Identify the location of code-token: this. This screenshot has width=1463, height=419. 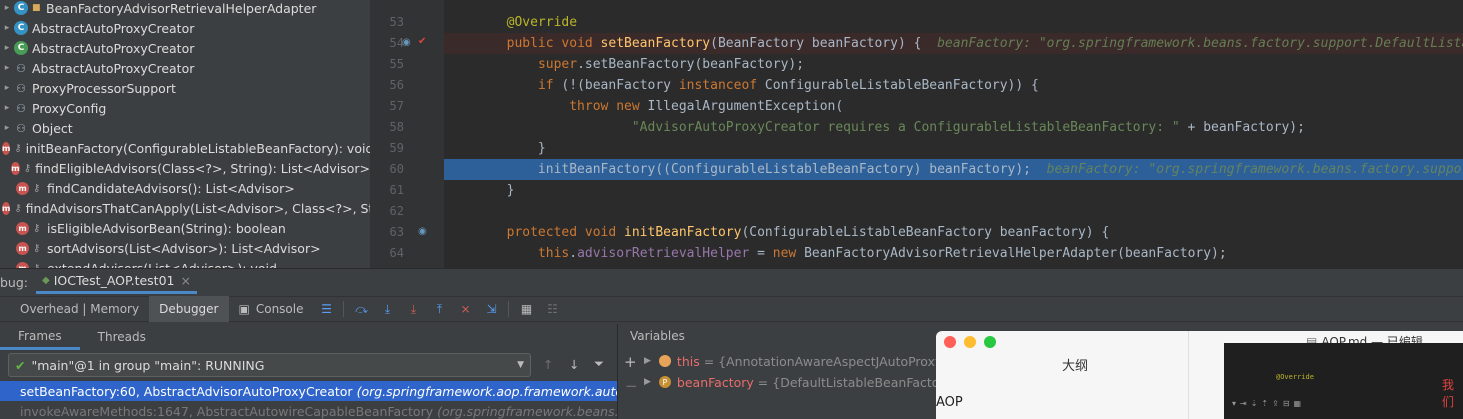
(553, 253).